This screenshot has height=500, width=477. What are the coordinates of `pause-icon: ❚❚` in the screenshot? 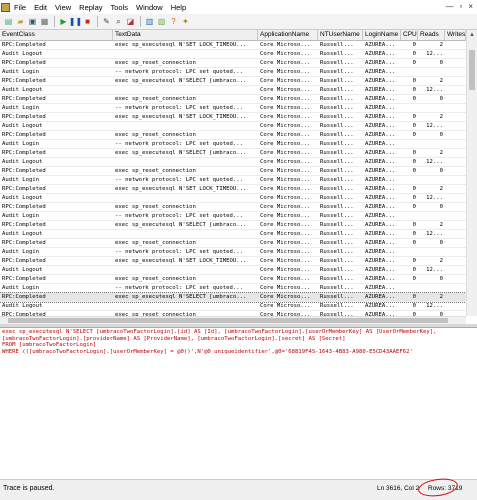 It's located at (75, 21).